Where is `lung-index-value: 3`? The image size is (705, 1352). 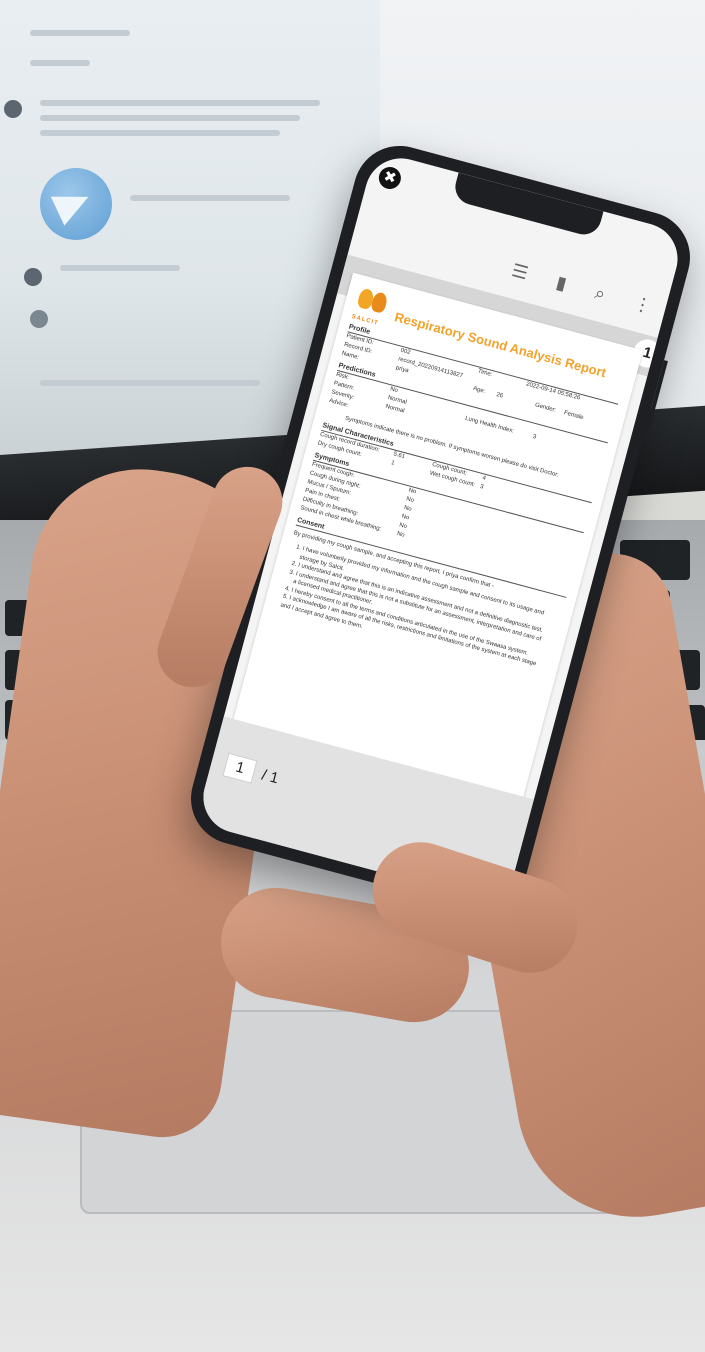
lung-index-value: 3 is located at coordinates (534, 437).